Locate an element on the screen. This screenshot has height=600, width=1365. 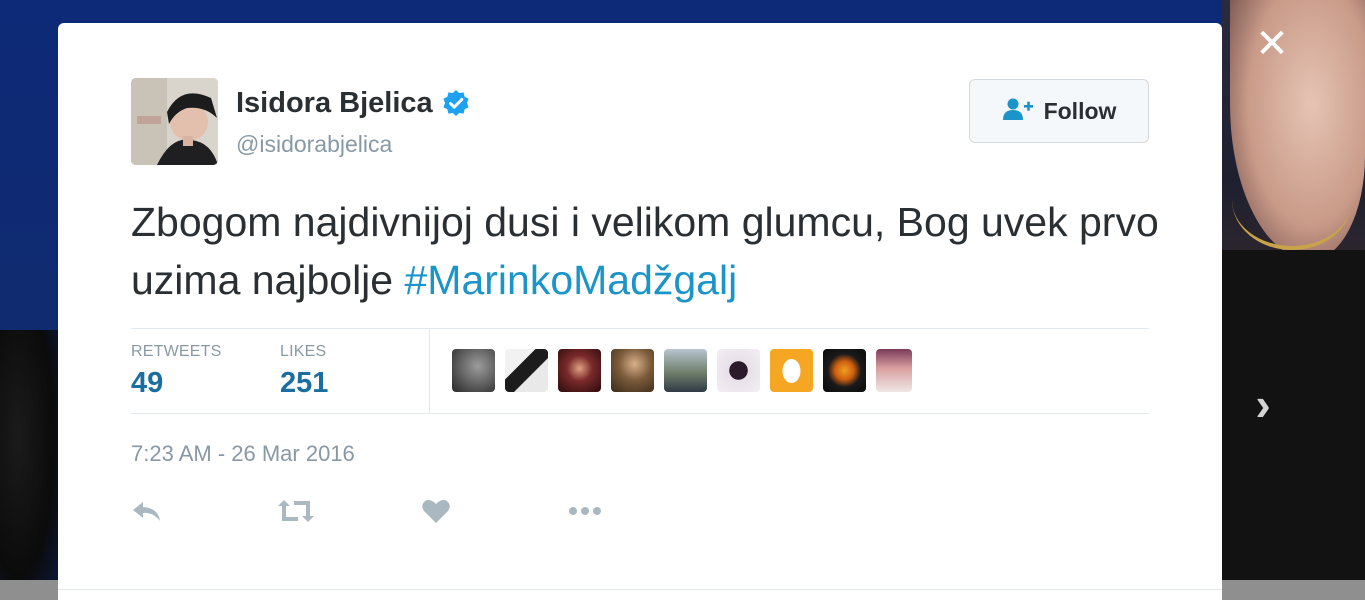
tweet-actions is located at coordinates (421, 513).